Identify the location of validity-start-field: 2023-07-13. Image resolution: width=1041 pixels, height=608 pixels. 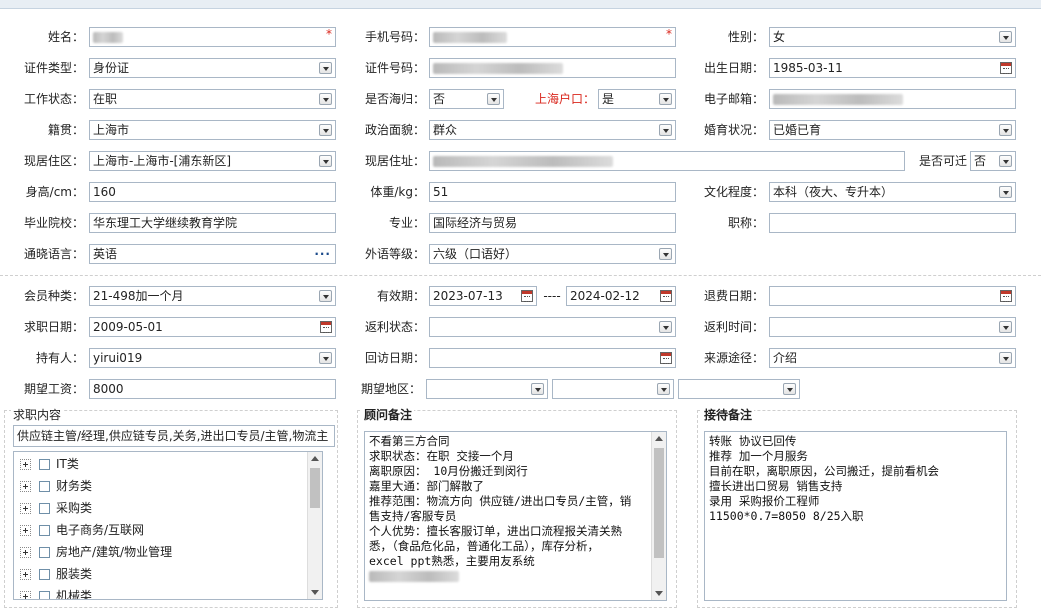
(483, 296).